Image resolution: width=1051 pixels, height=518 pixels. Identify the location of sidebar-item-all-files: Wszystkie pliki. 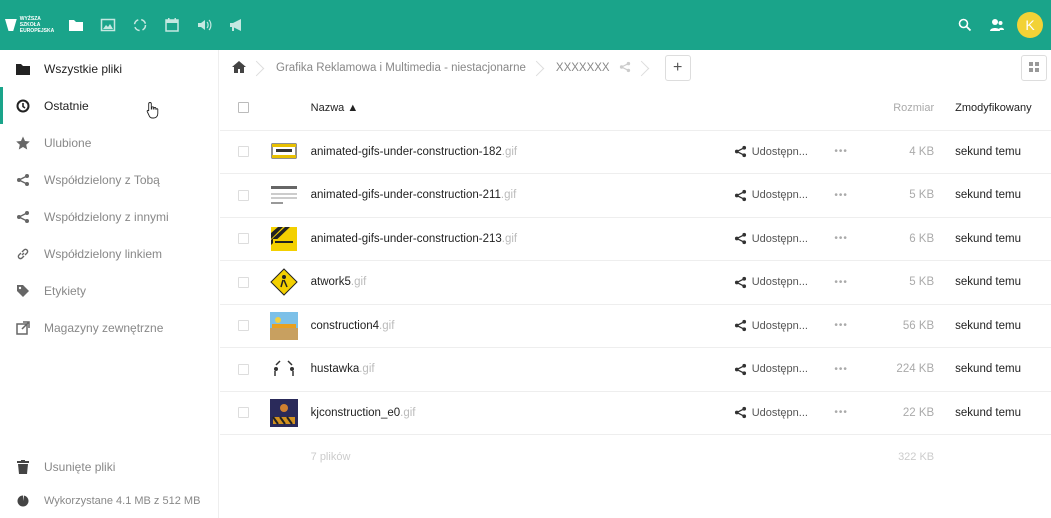
(109, 68).